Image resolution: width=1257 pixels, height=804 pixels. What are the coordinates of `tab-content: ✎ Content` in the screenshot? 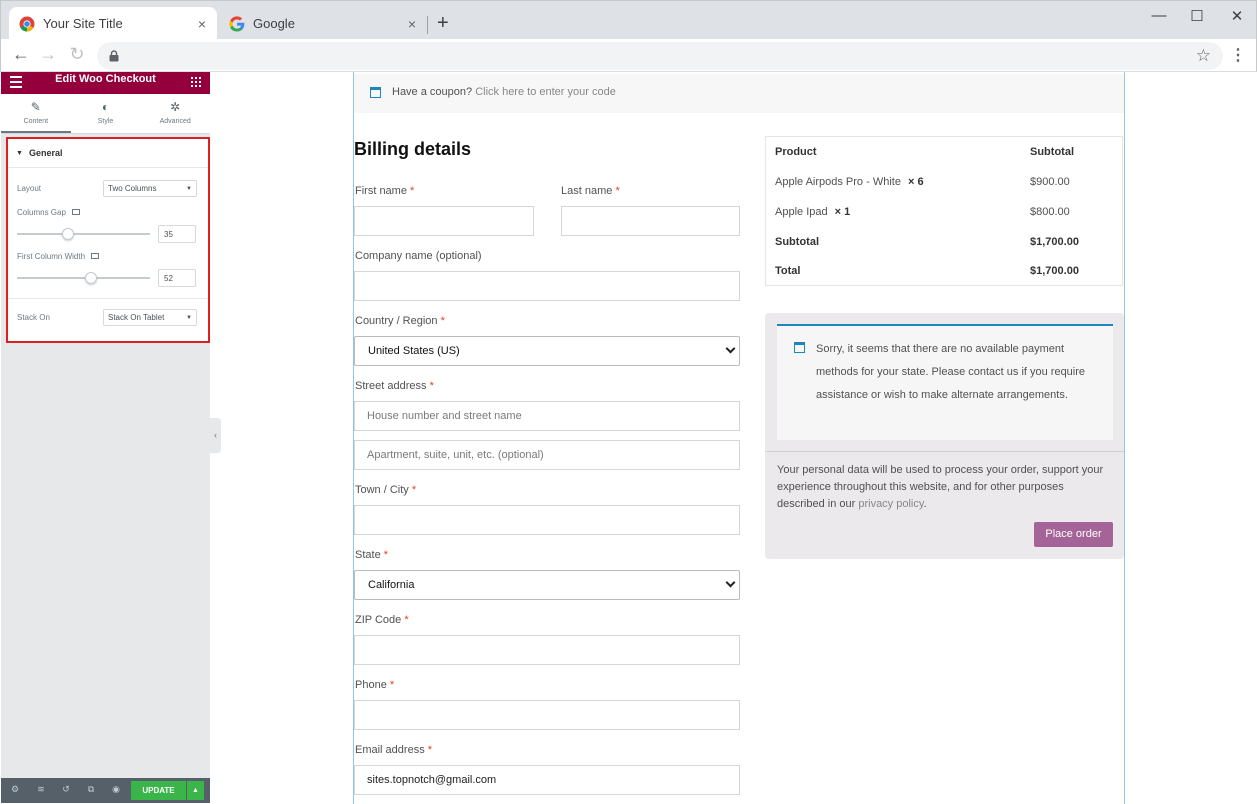 It's located at (36, 113).